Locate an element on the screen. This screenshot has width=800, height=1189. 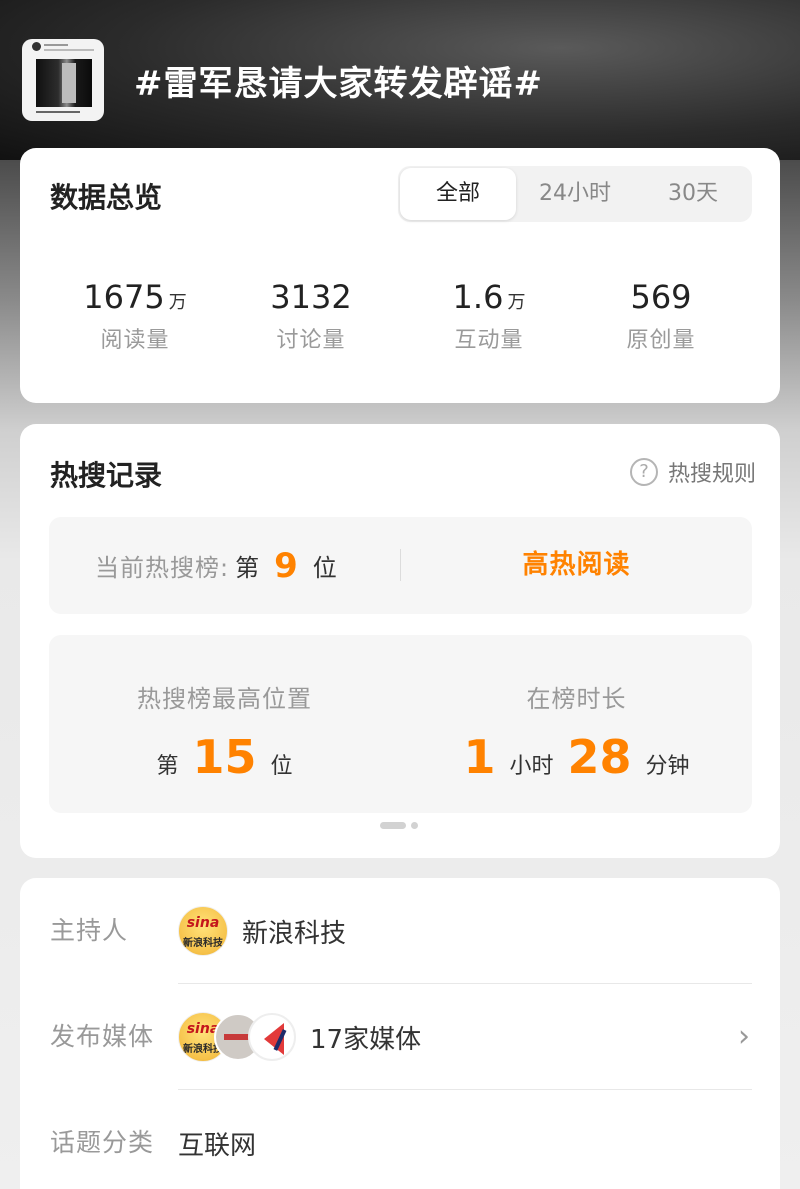
overview-title: 数据总览 is located at coordinates (106, 197).